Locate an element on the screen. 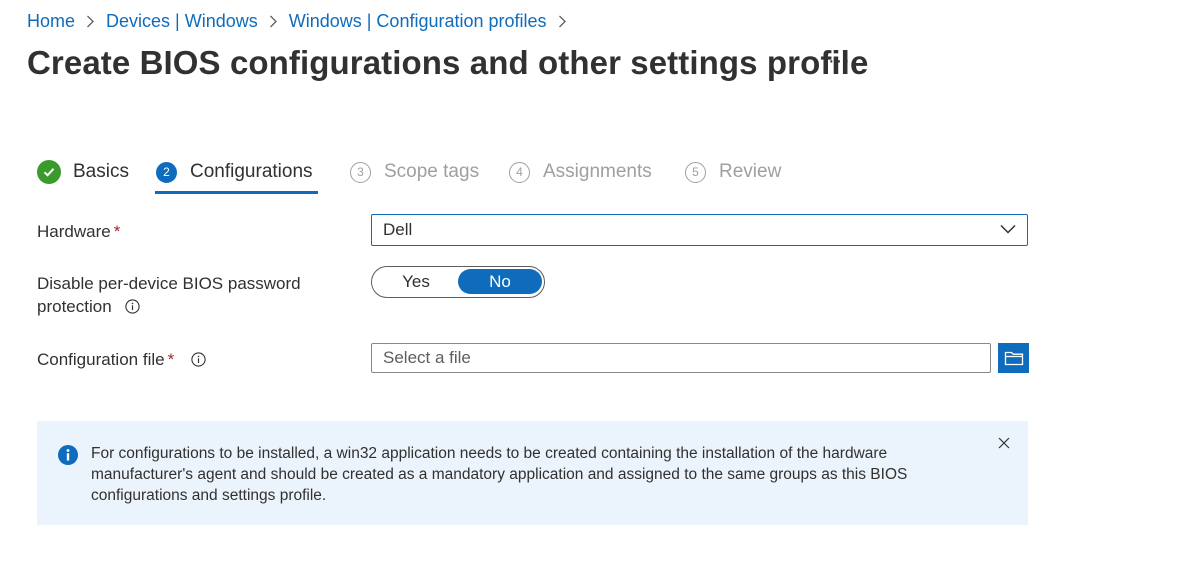  step-number: 2 is located at coordinates (166, 172).